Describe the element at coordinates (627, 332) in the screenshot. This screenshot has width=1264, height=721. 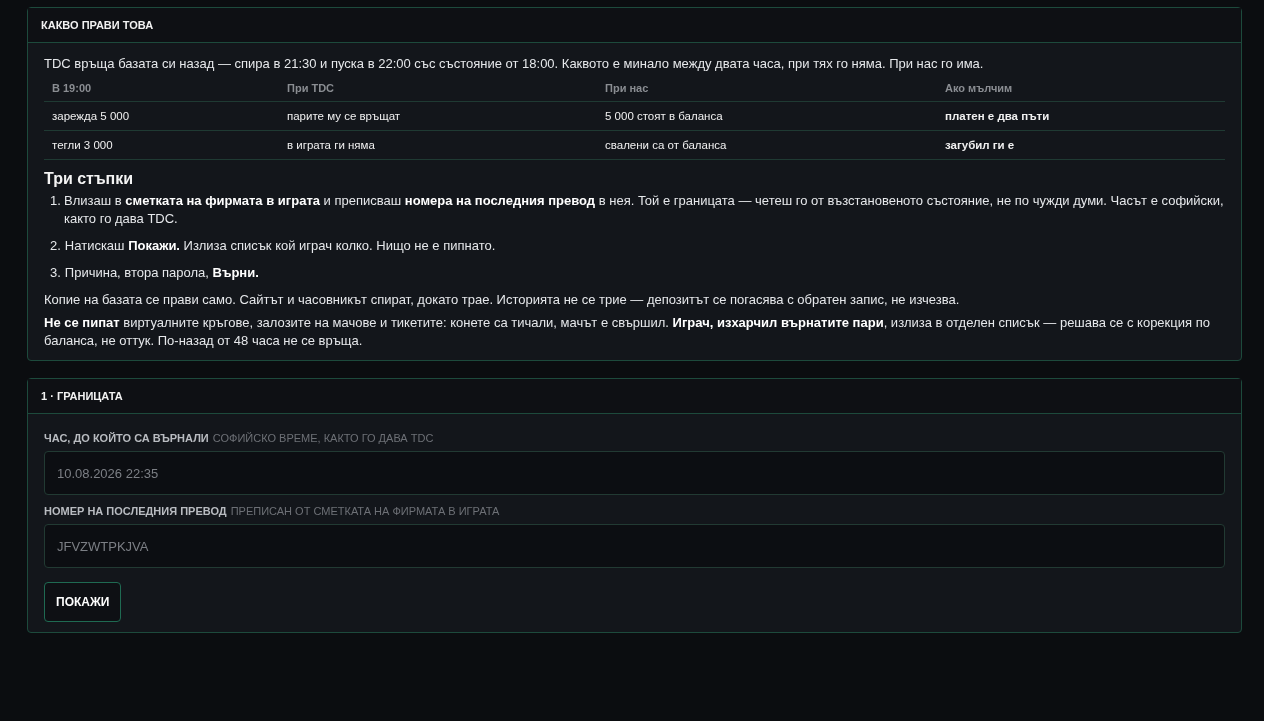
I see `note-text: Не се пипат виртуалните кръгове, залозите на мачове и тикетите: конете са тичали, мачът е свършил. Играч, изхарчил върнатите пари, излиза в отделен списък — решава се с корекция по баланса, не оттук. По-назад от 48 часа не се връща.` at that location.